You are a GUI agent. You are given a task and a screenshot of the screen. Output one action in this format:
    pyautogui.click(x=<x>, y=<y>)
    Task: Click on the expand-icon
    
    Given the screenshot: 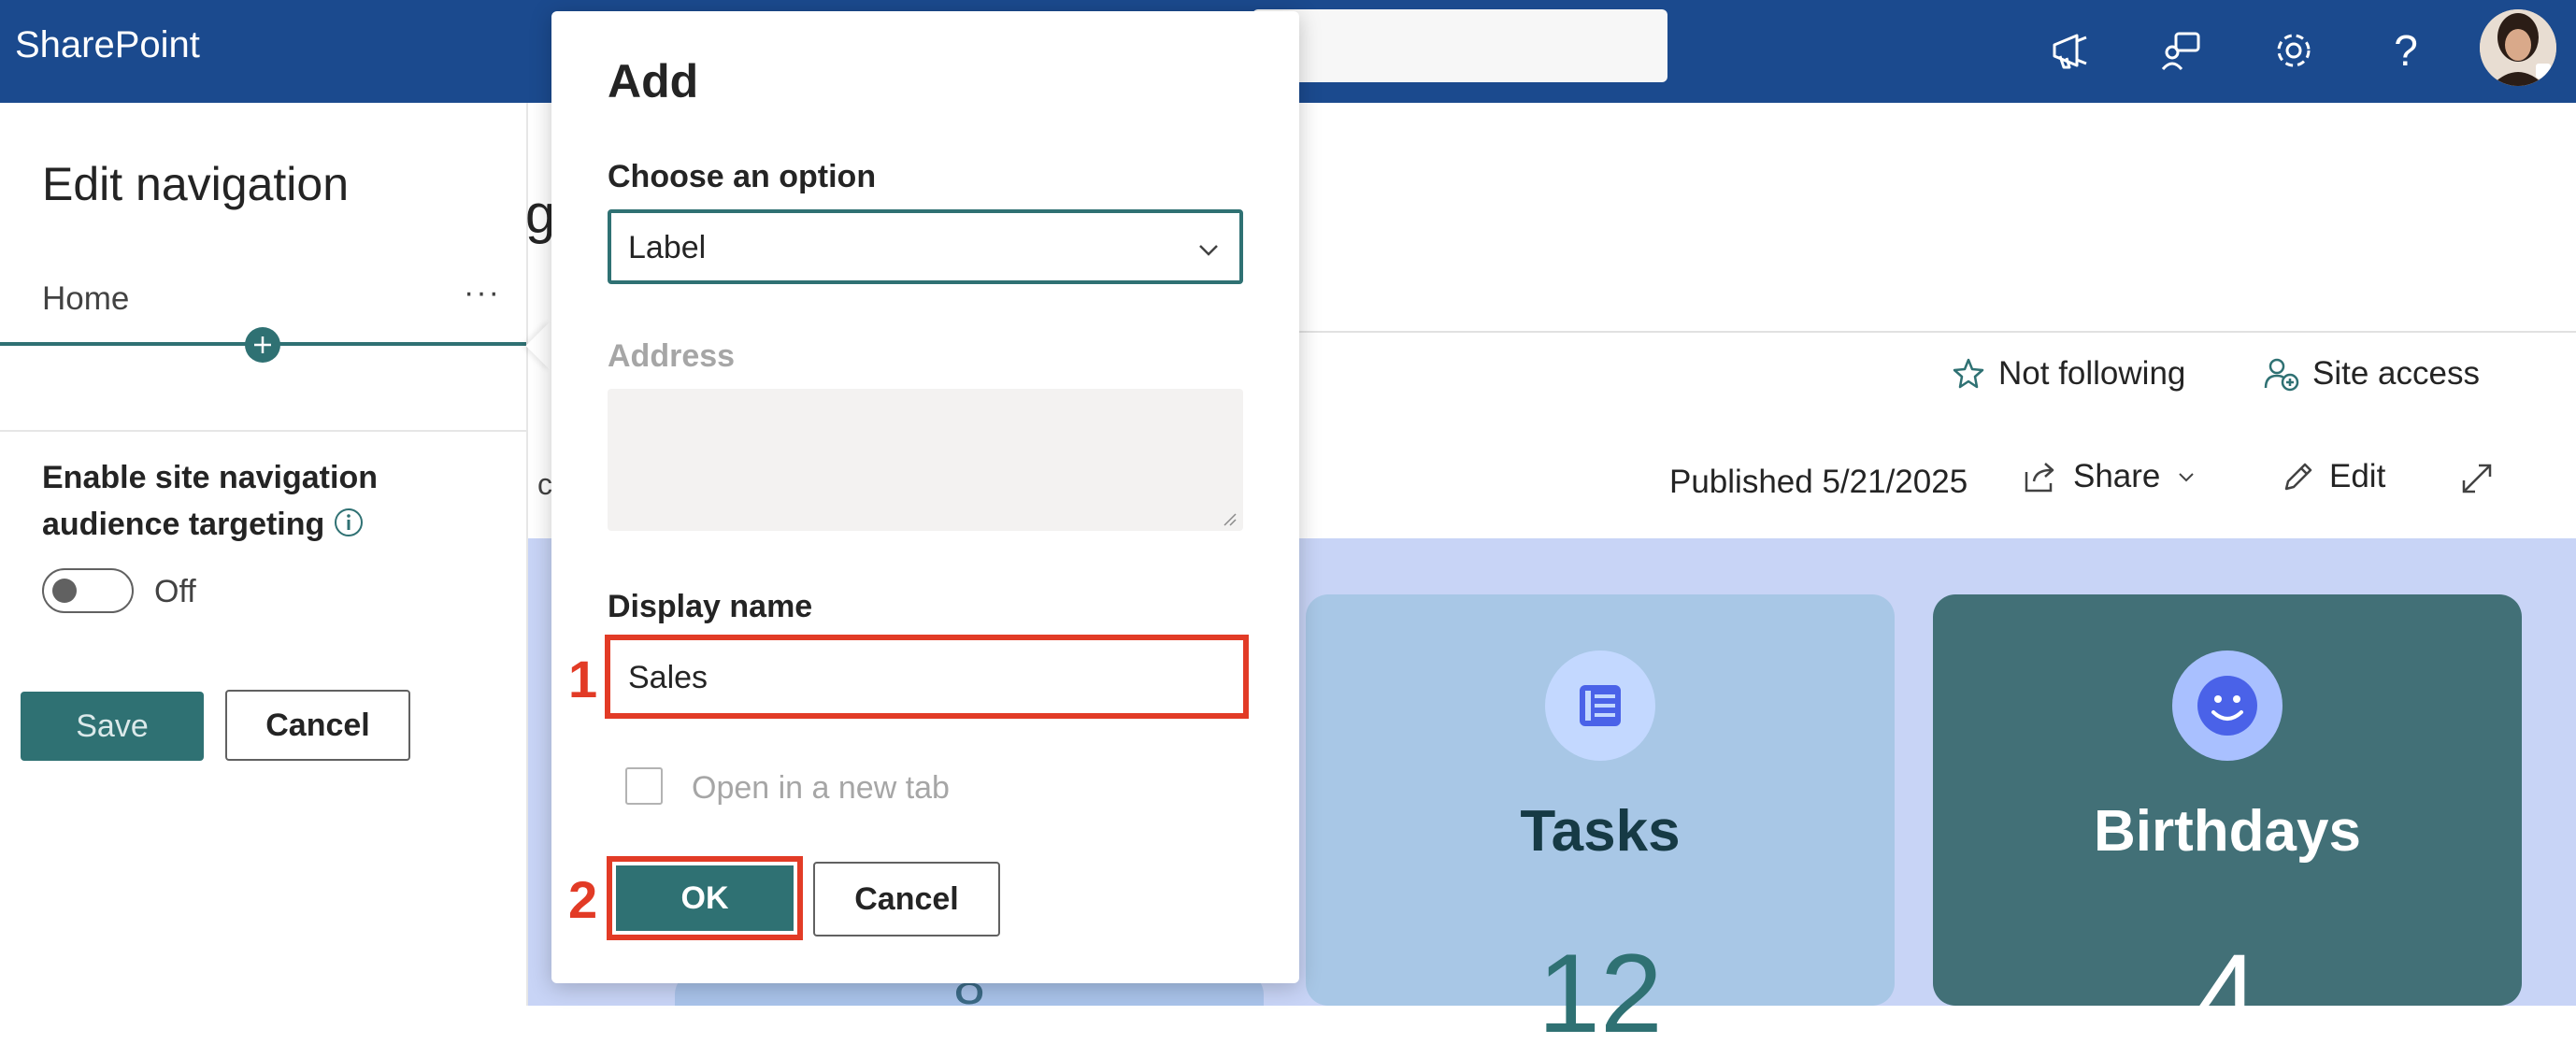 What is the action you would take?
    pyautogui.click(x=2477, y=481)
    